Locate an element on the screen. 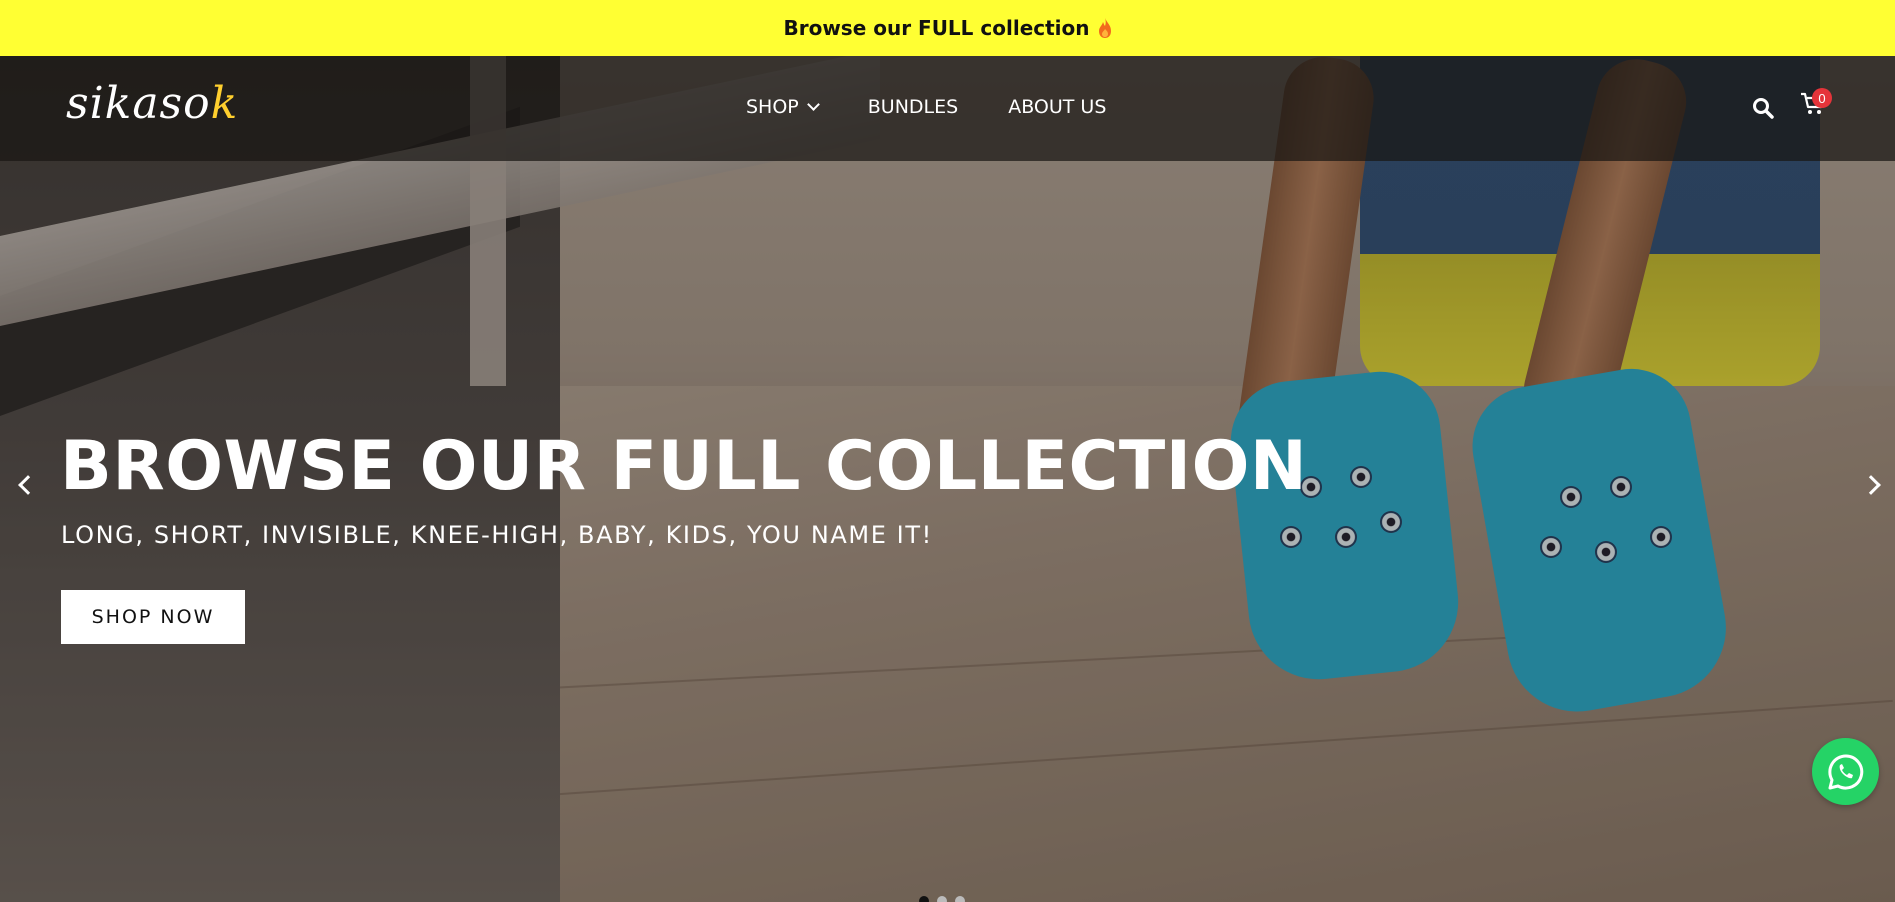 This screenshot has width=1895, height=902. announcement-bar: Browse our FULL collection is located at coordinates (947, 28).